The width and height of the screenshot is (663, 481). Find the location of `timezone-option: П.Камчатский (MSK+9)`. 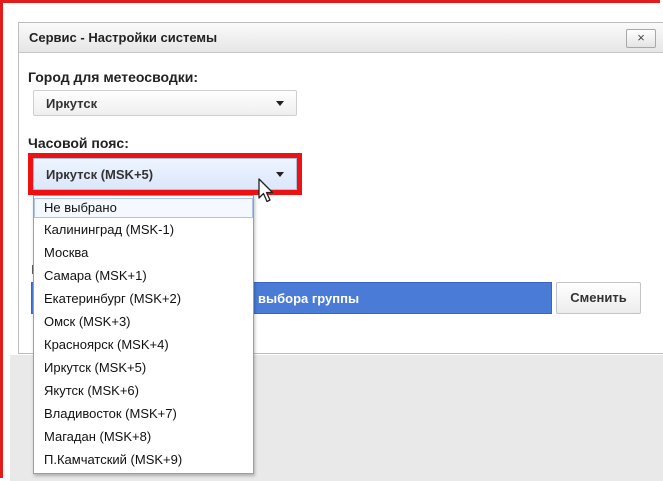

timezone-option: П.Камчатский (MSK+9) is located at coordinates (143, 460).